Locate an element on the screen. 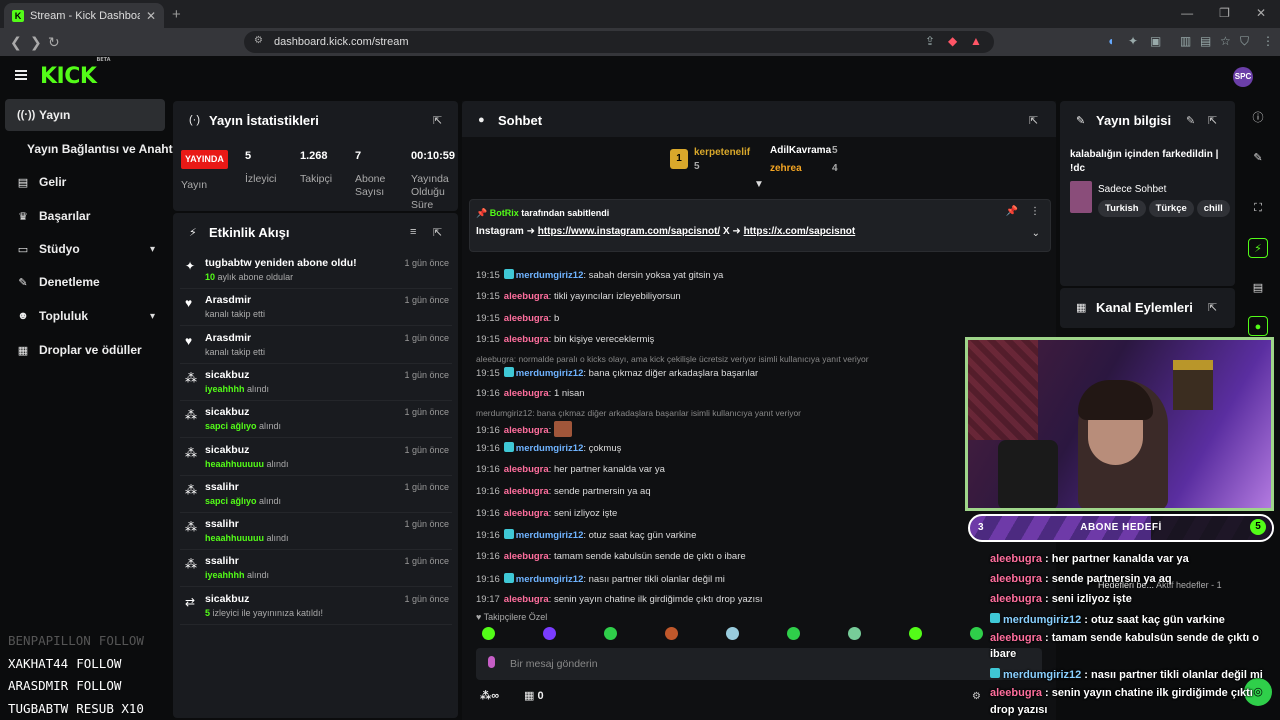 The width and height of the screenshot is (1280, 720). unpin-icon: 📌 is located at coordinates (1012, 211).